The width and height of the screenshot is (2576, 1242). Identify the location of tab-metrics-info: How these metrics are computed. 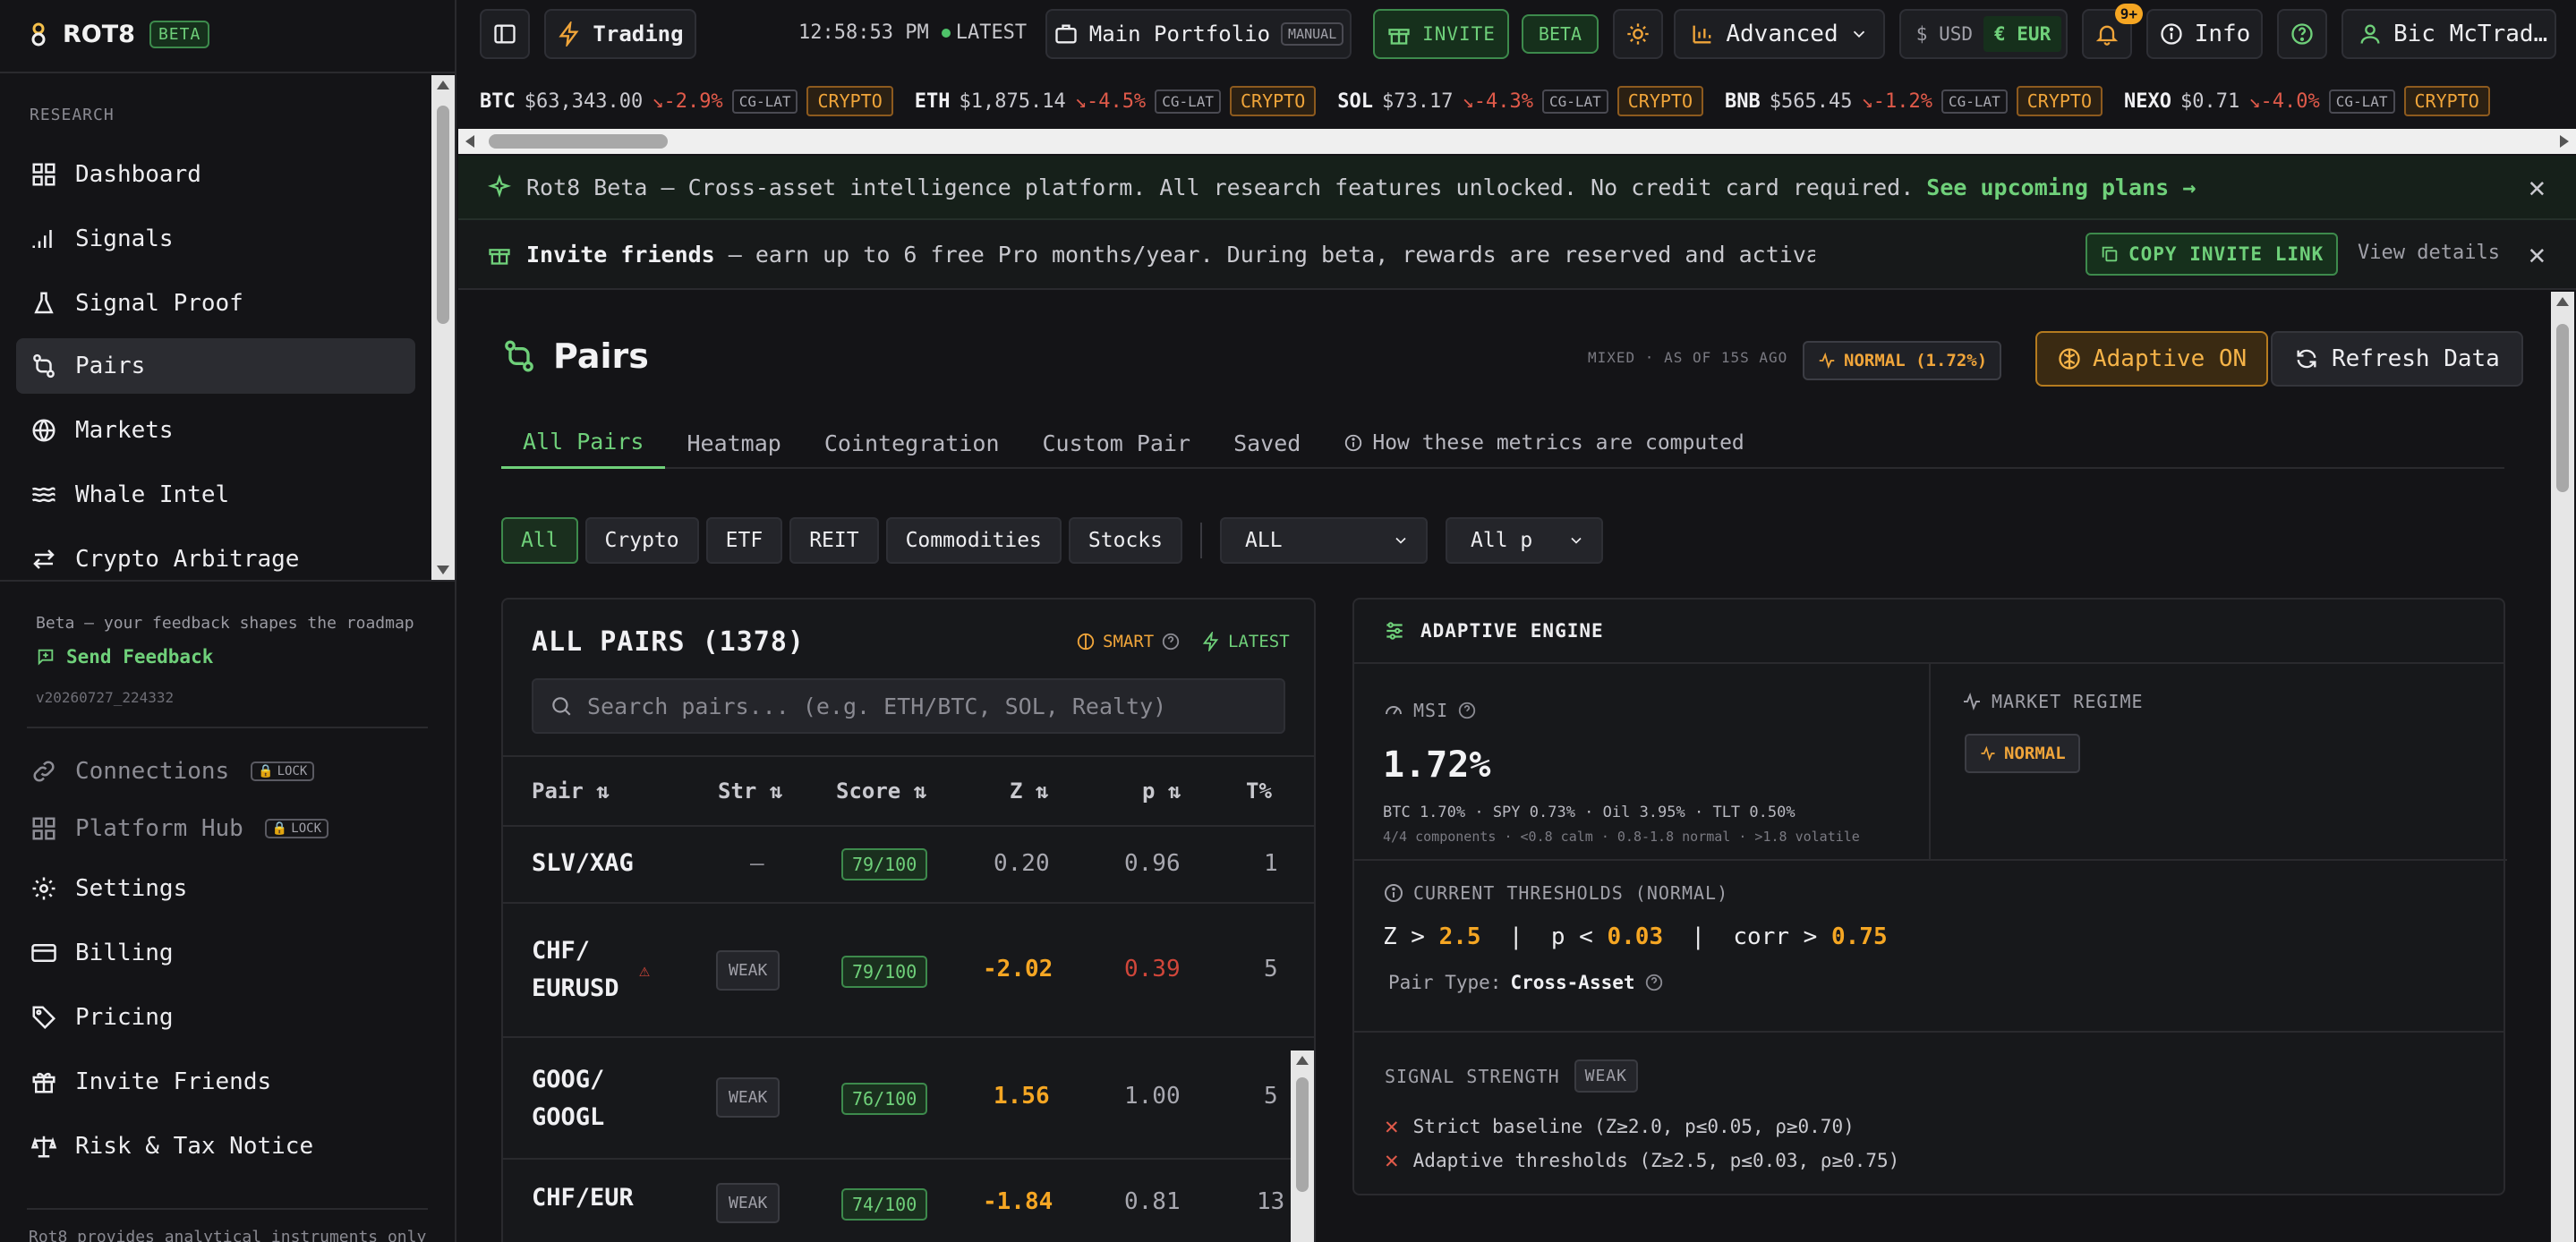
(1543, 443).